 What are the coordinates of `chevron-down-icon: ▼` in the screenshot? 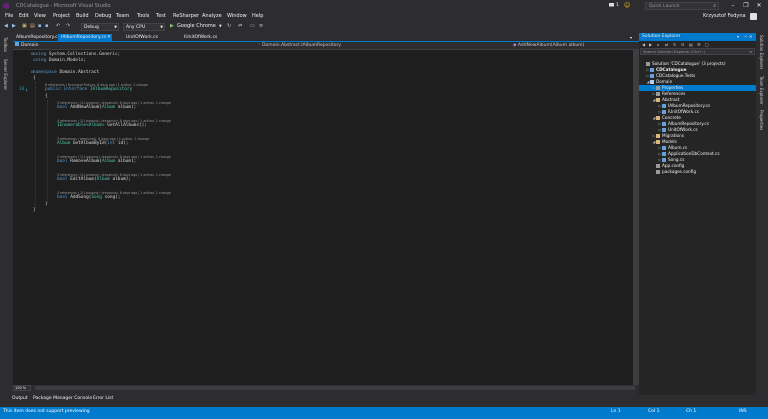 It's located at (220, 26).